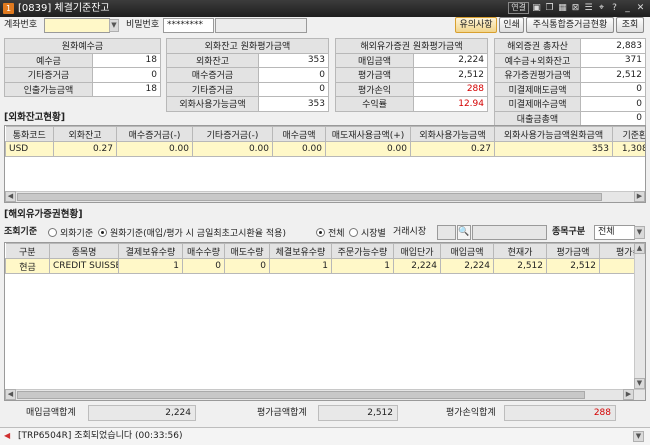 This screenshot has height=445, width=650. I want to click on cell-buy-qty: 0, so click(203, 266).